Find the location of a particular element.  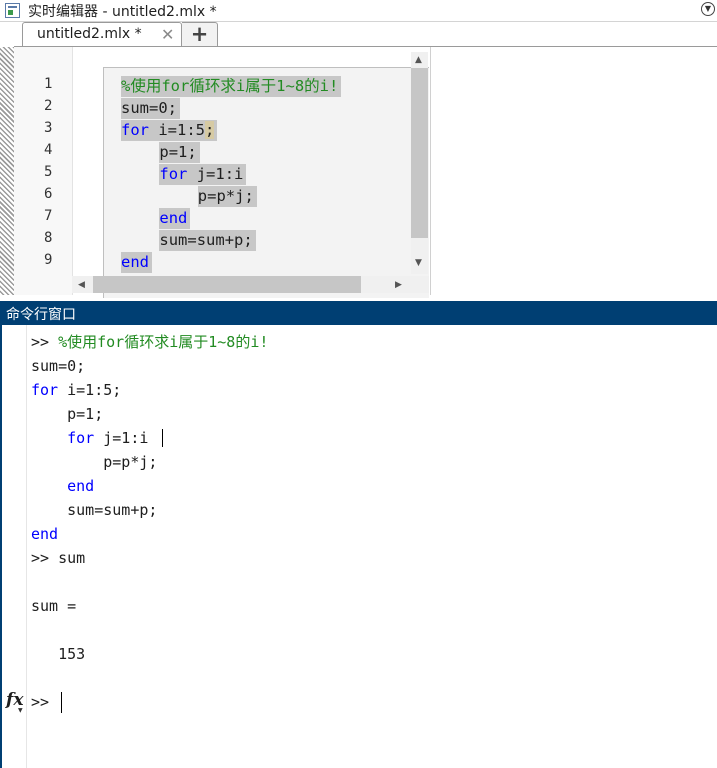

code-token: p=1; is located at coordinates (178, 152).